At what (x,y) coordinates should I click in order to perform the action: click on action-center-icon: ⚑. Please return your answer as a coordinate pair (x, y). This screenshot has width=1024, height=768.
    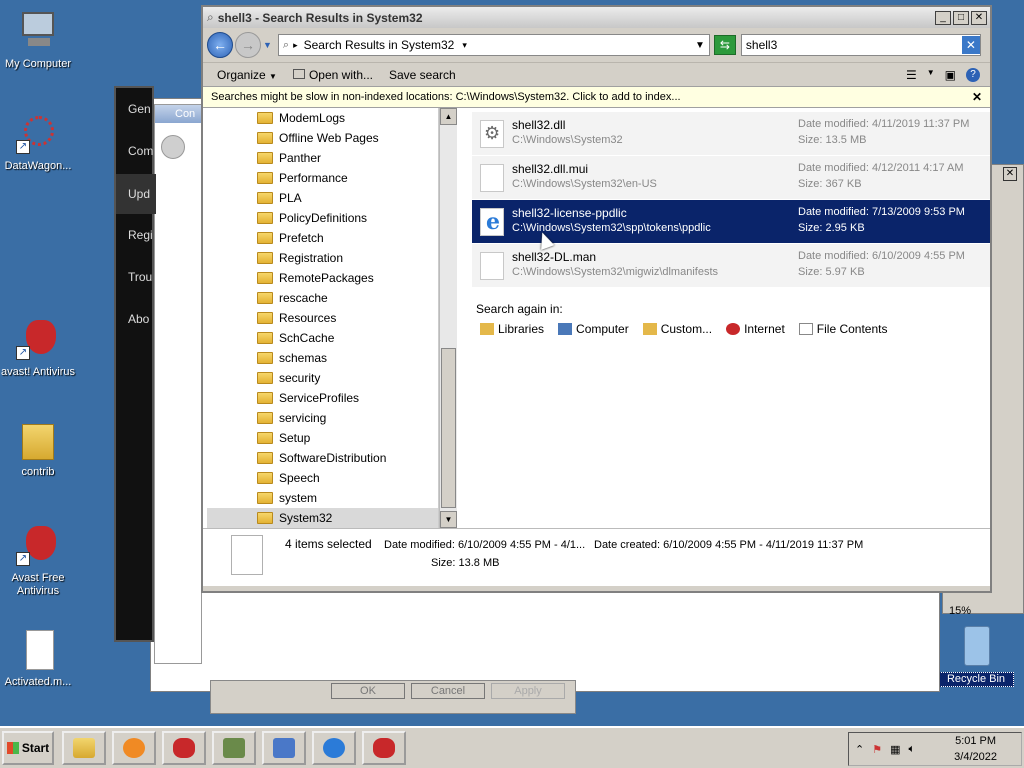
    Looking at the image, I should click on (877, 749).